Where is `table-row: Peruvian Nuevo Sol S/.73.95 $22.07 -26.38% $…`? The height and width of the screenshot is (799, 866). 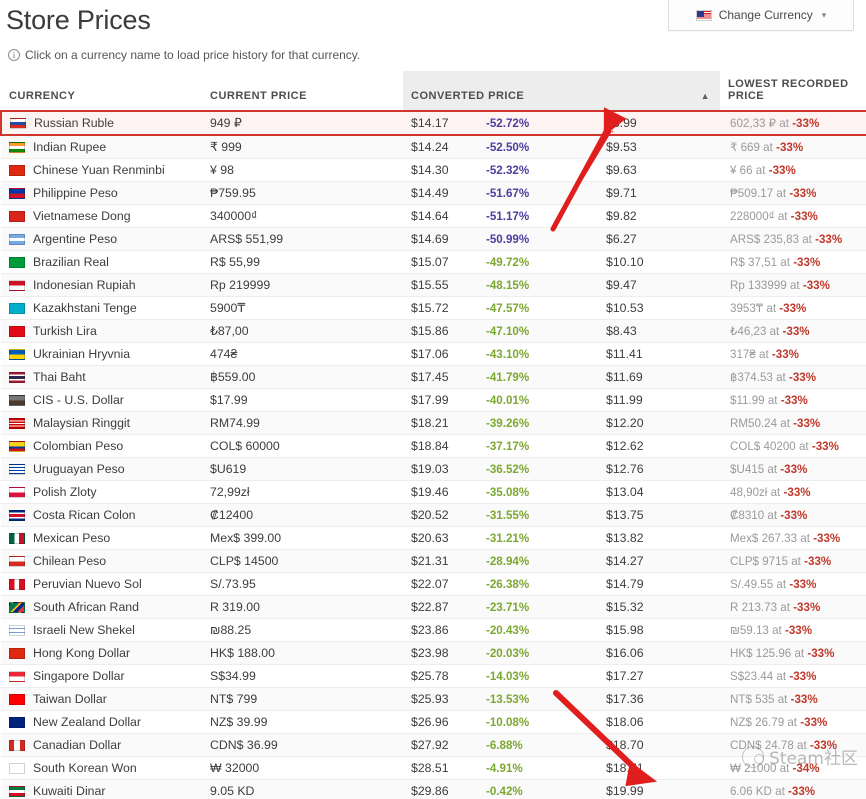
table-row: Peruvian Nuevo Sol S/.73.95 $22.07 -26.38% $… is located at coordinates (433, 584).